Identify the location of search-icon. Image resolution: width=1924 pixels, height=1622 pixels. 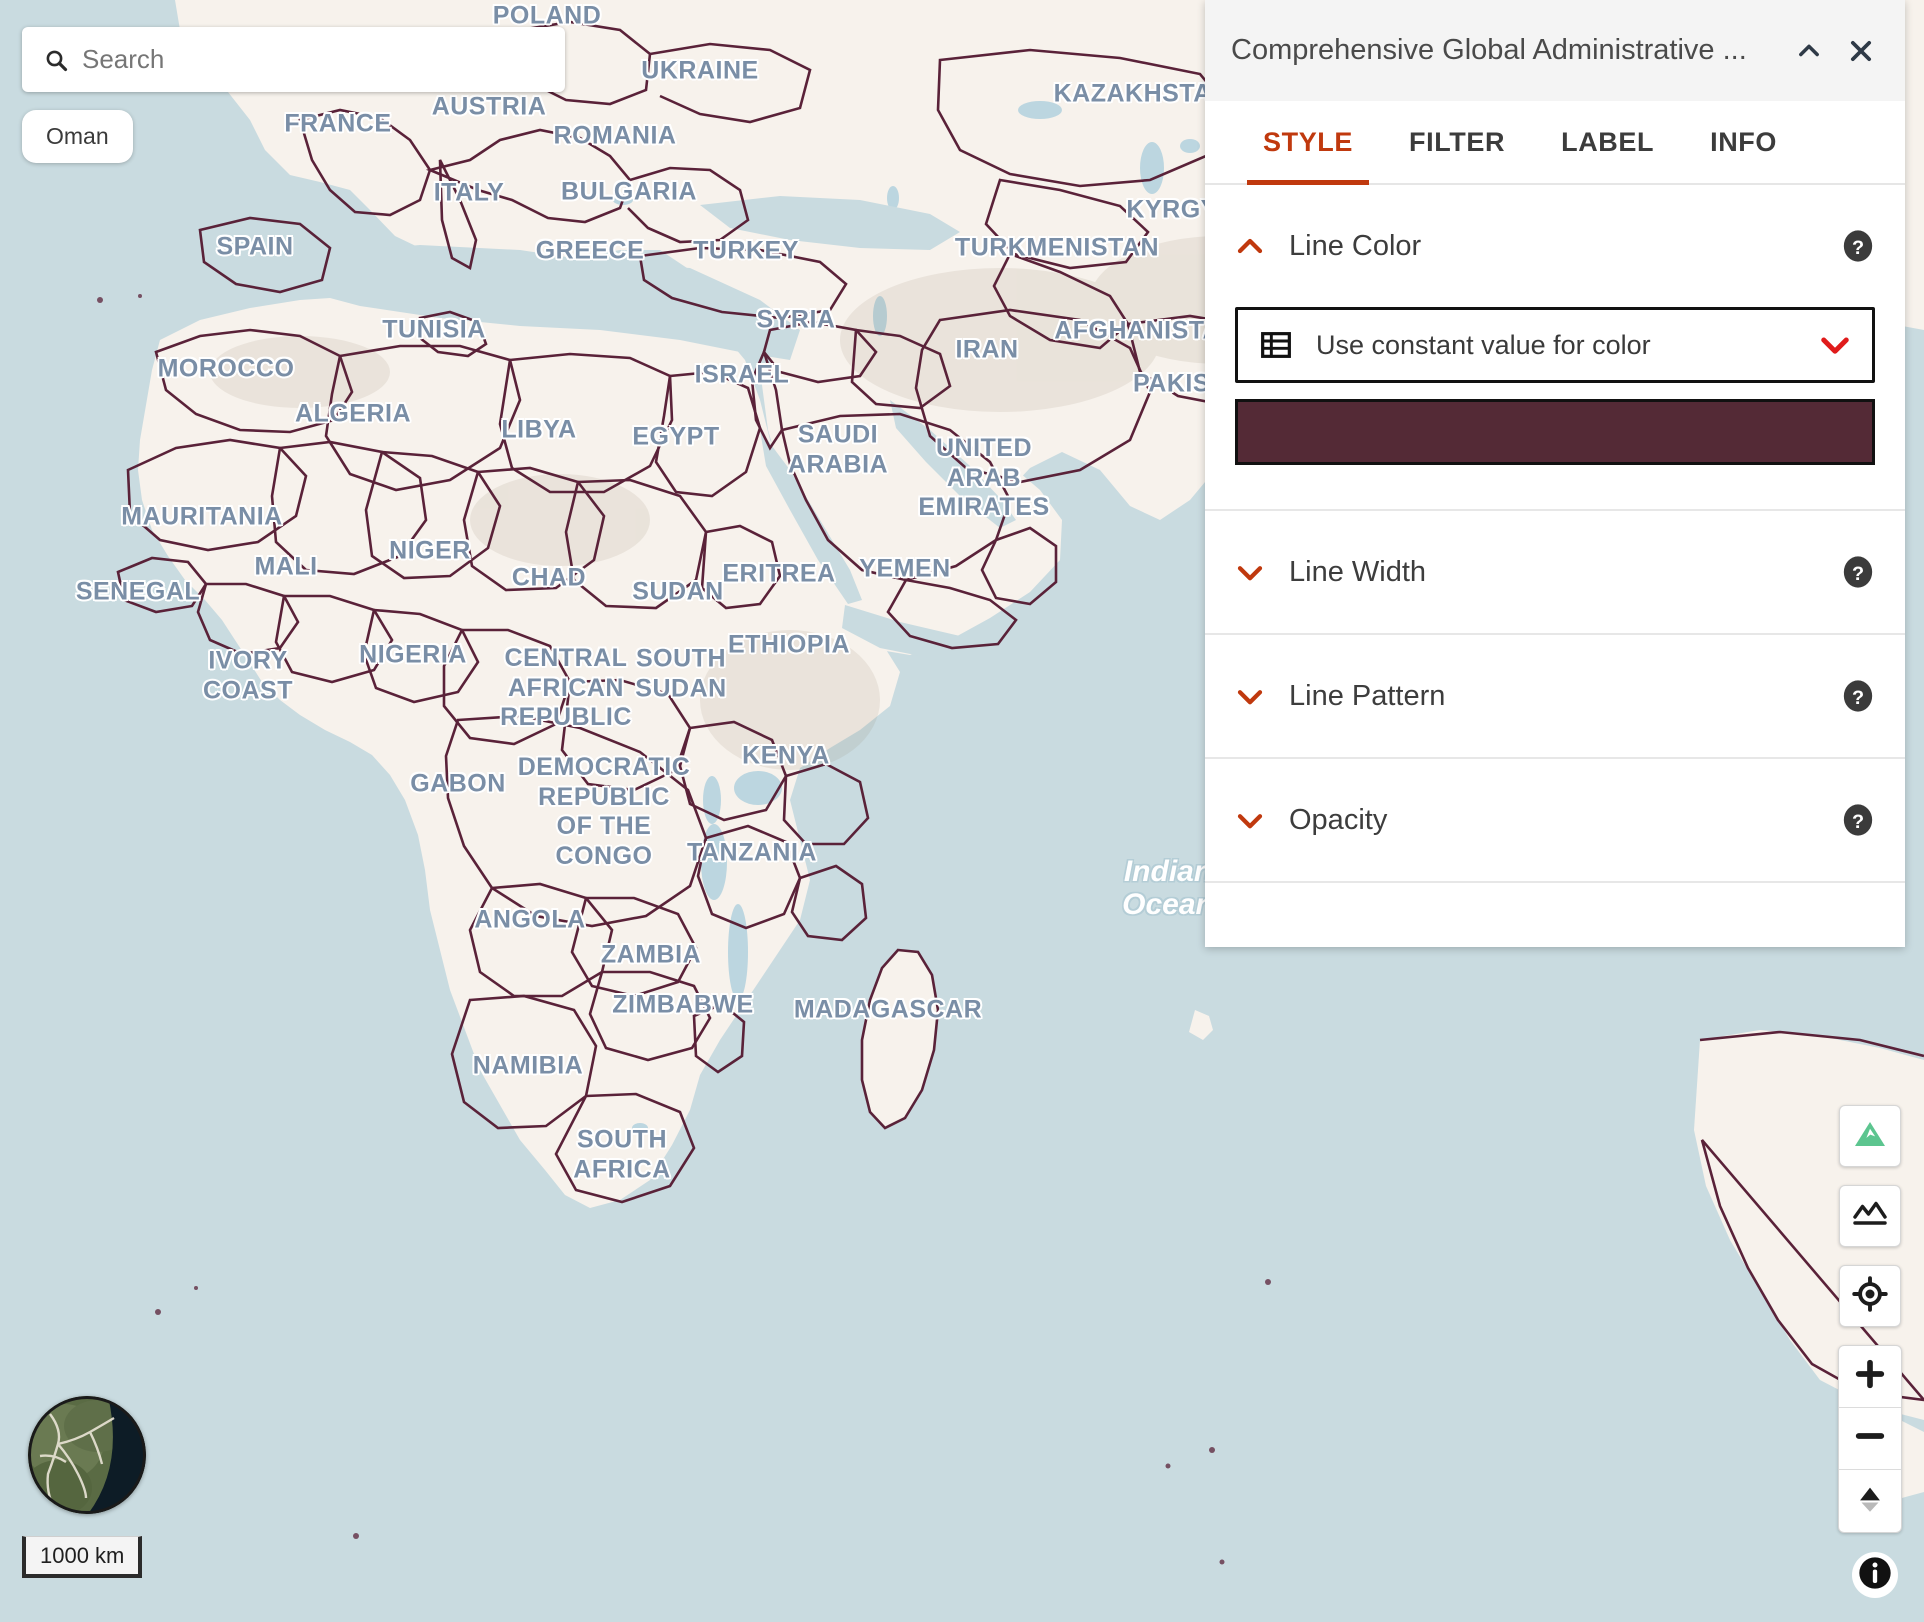
(56, 60).